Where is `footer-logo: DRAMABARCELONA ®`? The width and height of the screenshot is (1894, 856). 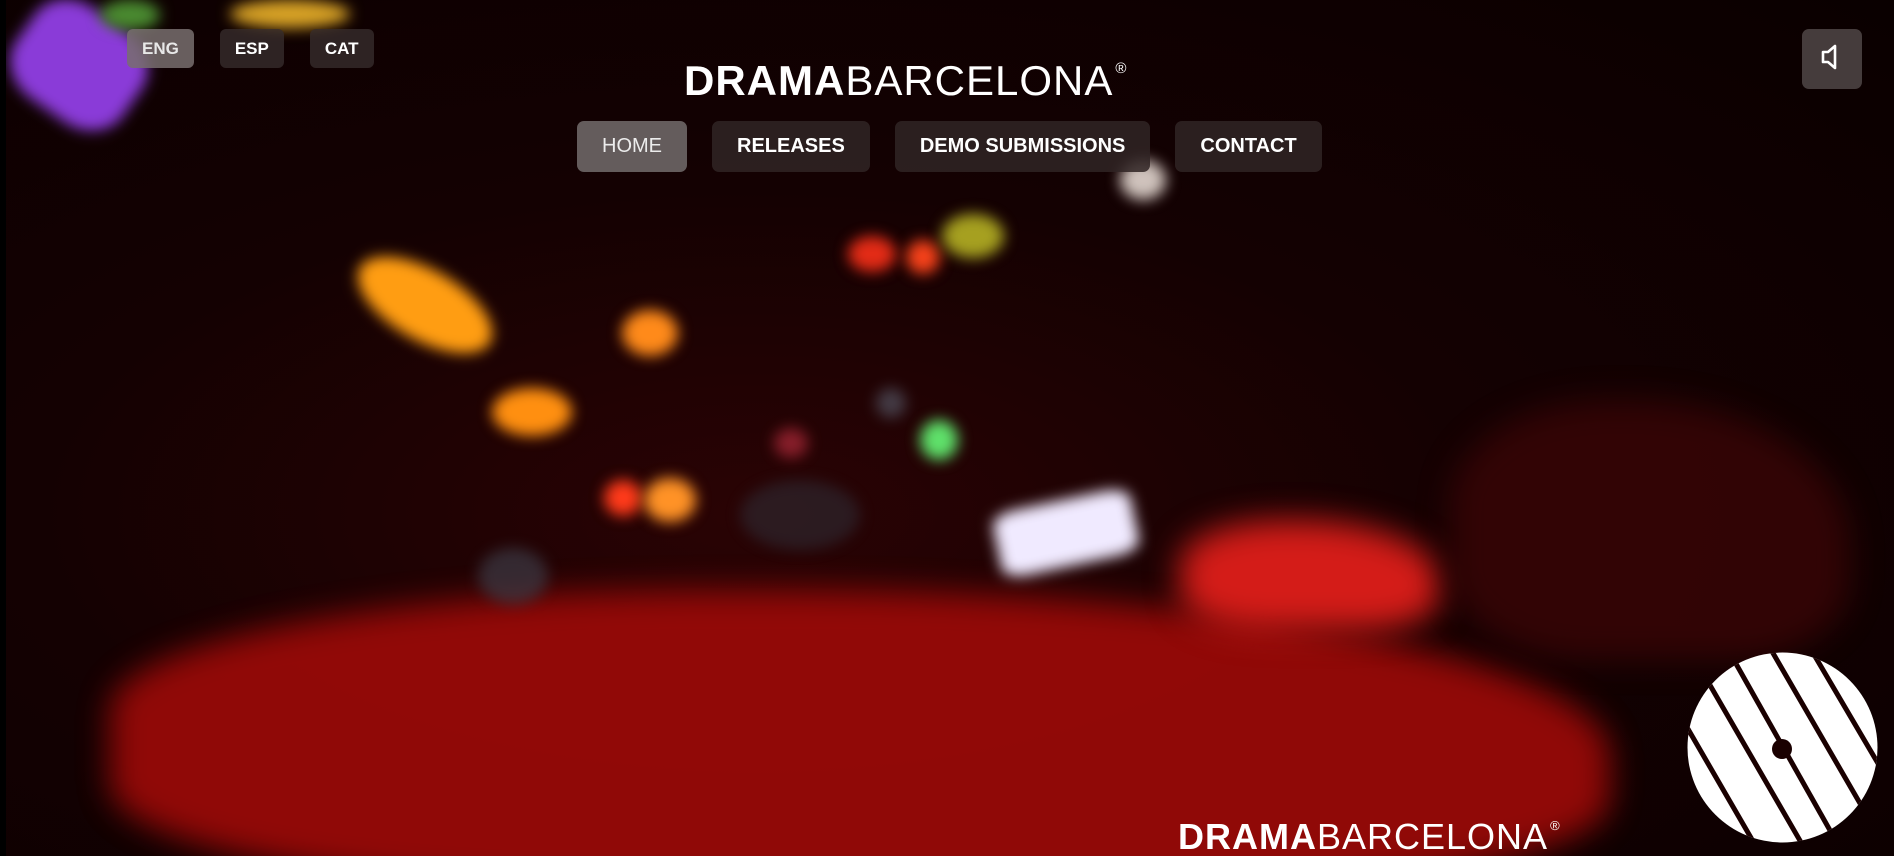 footer-logo: DRAMABARCELONA ® is located at coordinates (1369, 831).